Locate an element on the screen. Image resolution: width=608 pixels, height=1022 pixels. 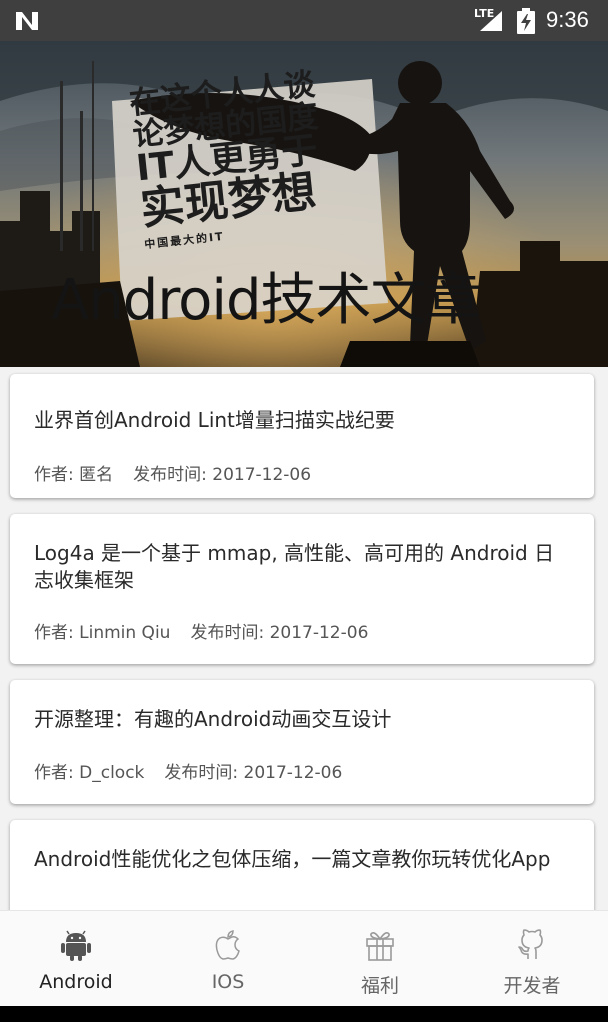
article-meta: 作者: D_clock 发布时间: 2017-12-06 is located at coordinates (188, 770).